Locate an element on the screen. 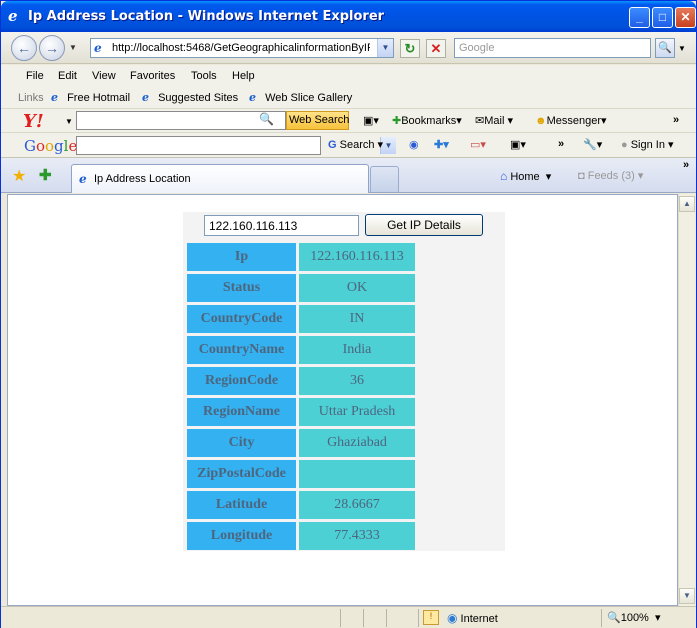 This screenshot has height=628, width=697. stop-button: ✕ is located at coordinates (436, 48).